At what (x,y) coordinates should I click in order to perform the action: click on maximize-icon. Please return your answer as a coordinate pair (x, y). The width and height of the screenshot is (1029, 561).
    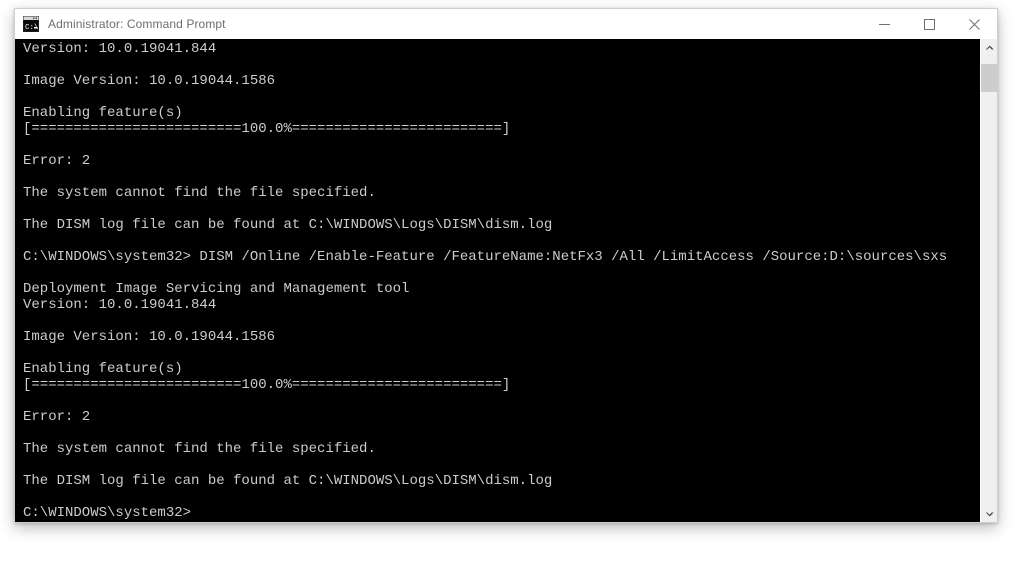
    Looking at the image, I should click on (929, 24).